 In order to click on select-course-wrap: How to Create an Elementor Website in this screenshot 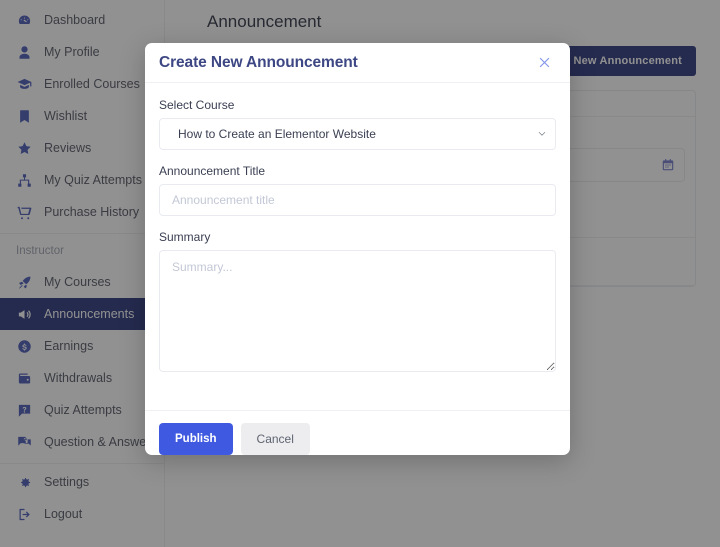, I will do `click(357, 134)`.